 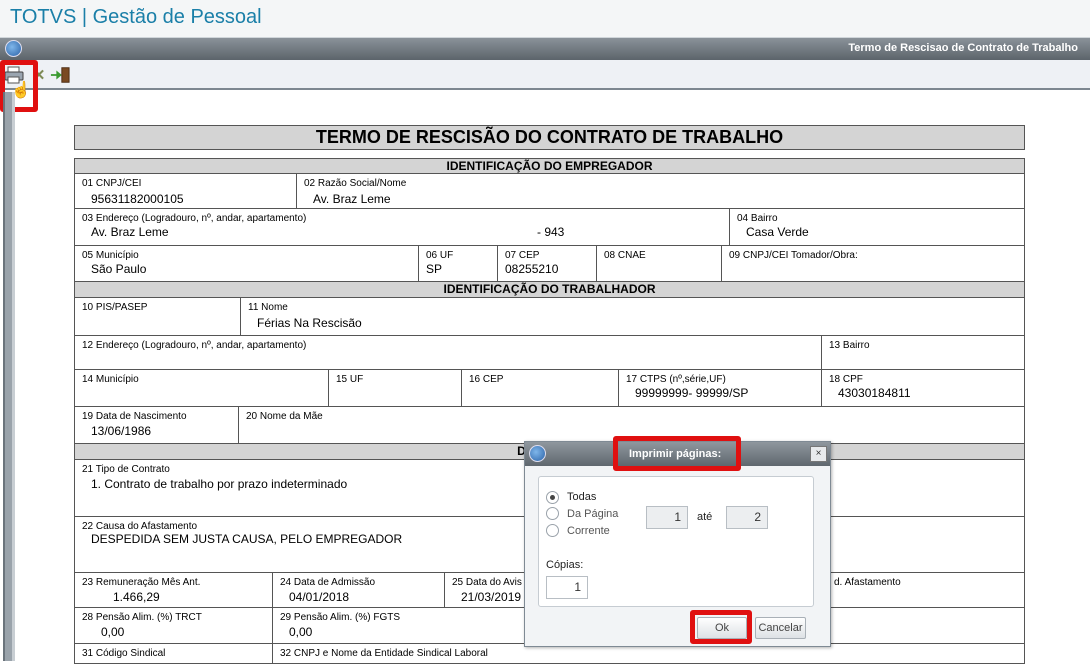 What do you see at coordinates (545, 19) in the screenshot?
I see `app-header: TOTVS | Gestão de Pessoal` at bounding box center [545, 19].